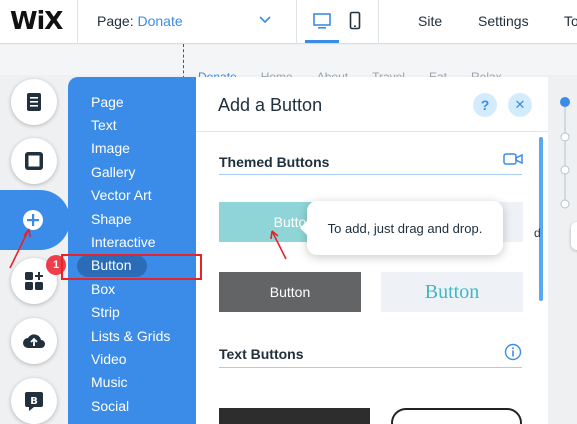 Image resolution: width=577 pixels, height=424 pixels. I want to click on menu-item-vector-art: Vector Art, so click(121, 195).